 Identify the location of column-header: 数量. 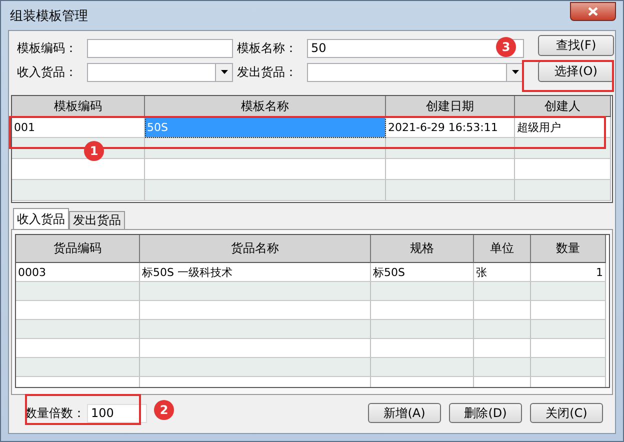
(568, 249).